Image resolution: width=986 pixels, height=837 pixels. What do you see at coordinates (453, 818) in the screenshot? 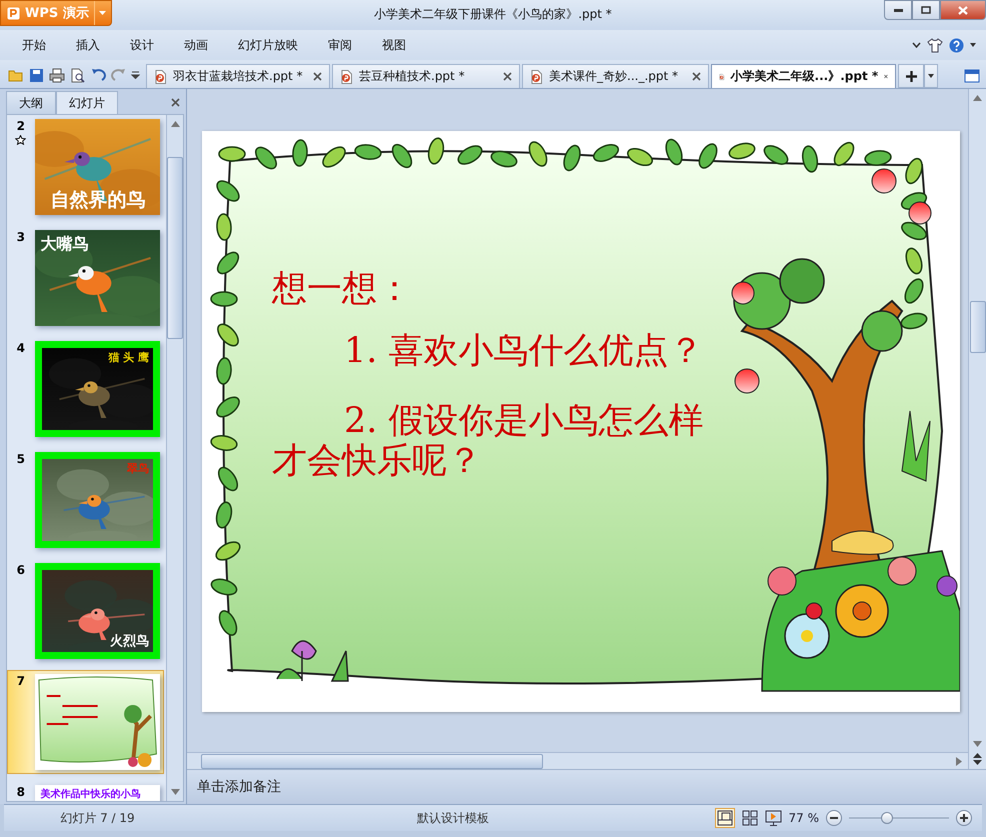
I see `template-name: 默认设计模板` at bounding box center [453, 818].